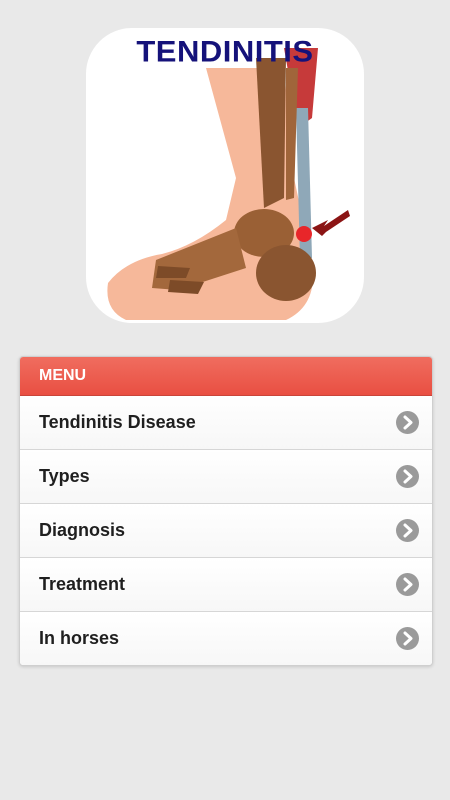 This screenshot has height=800, width=450. What do you see at coordinates (226, 531) in the screenshot?
I see `menu-item-diagnosis: Diagnosis` at bounding box center [226, 531].